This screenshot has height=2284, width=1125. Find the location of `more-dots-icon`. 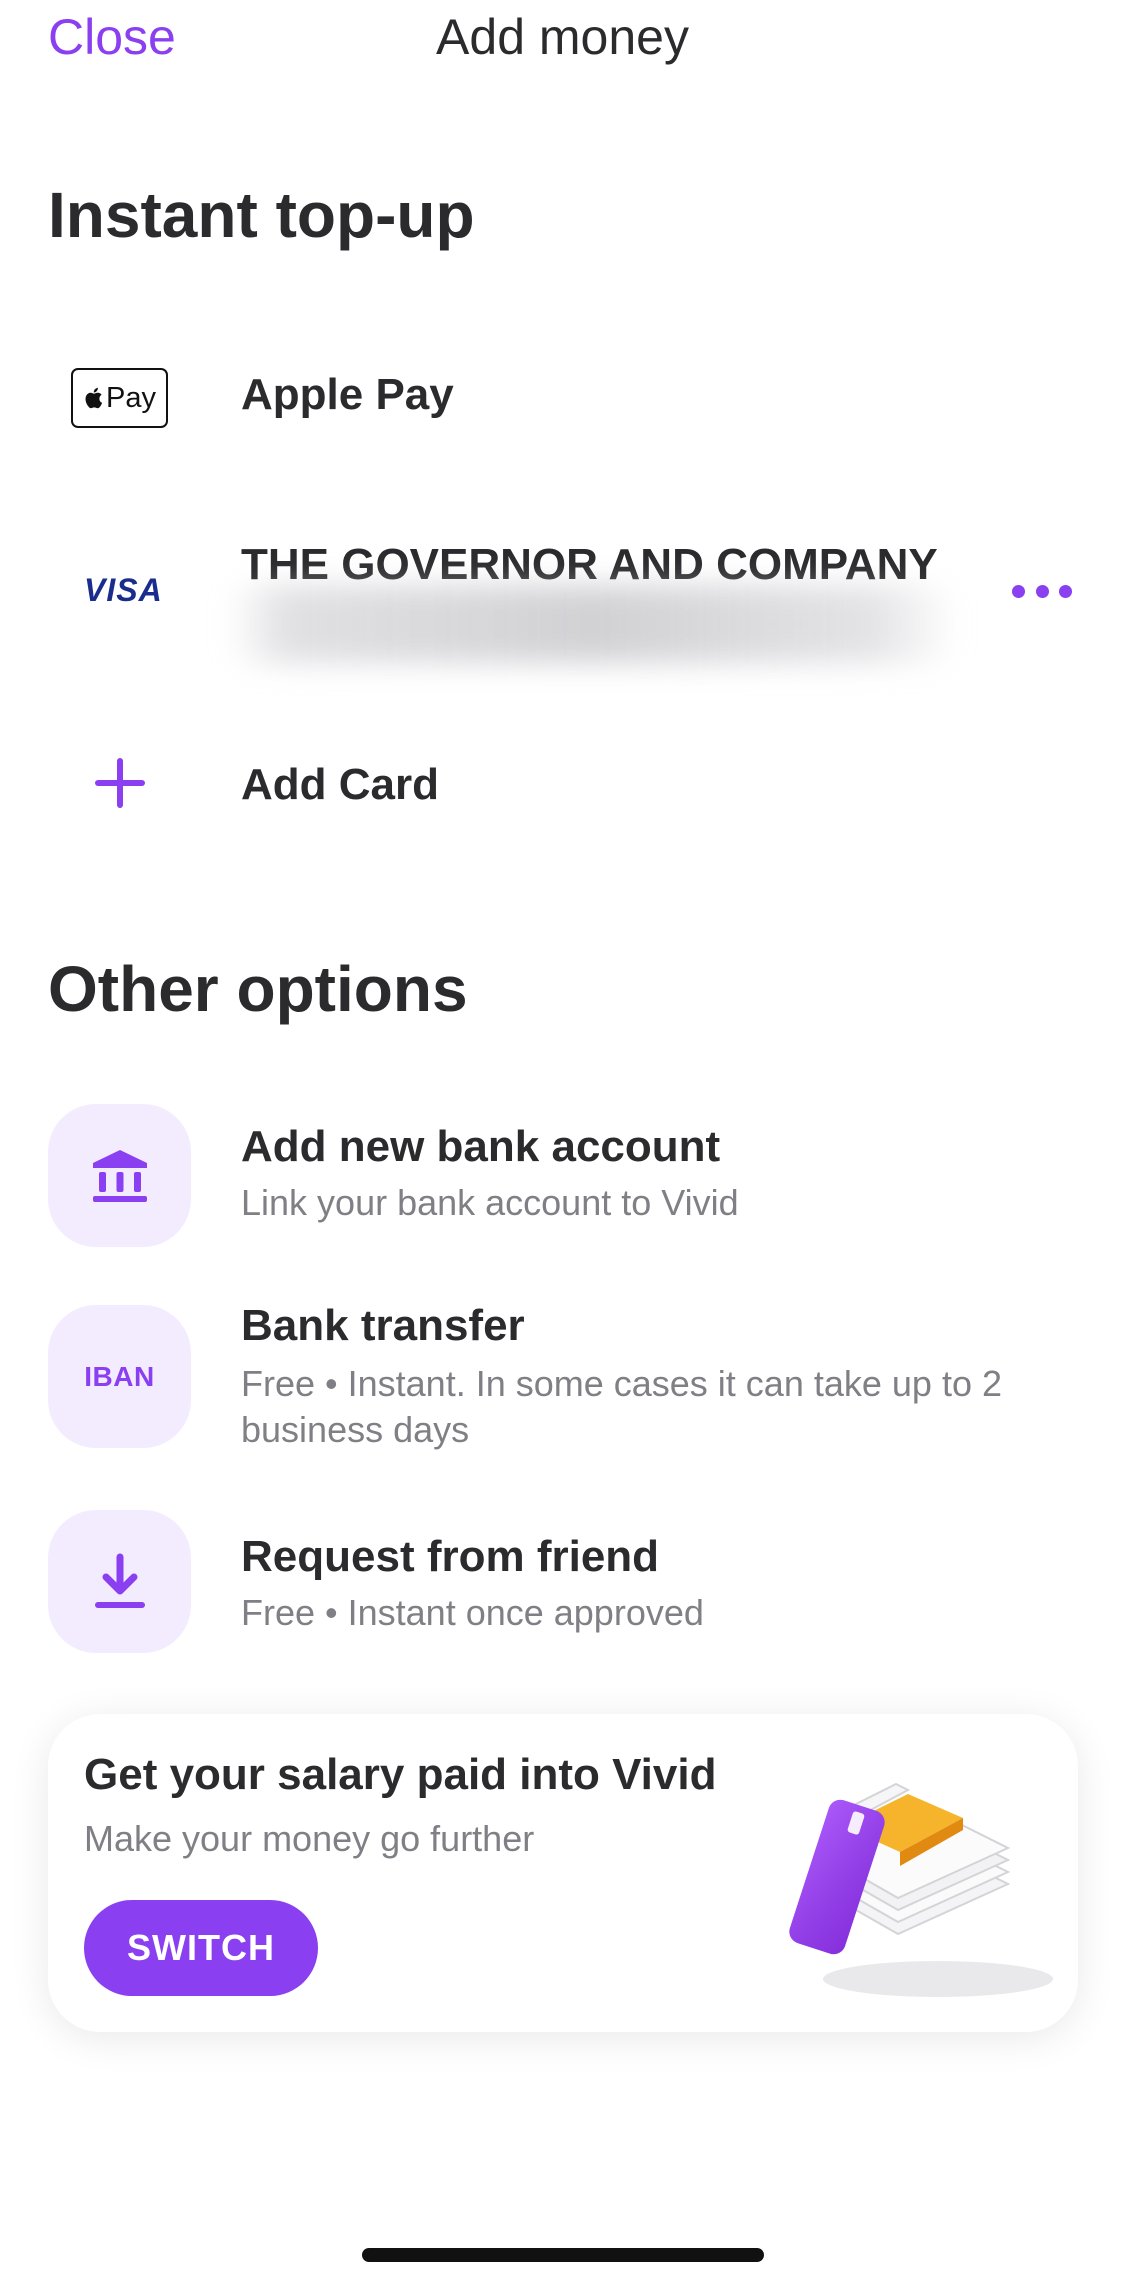

more-dots-icon is located at coordinates (1042, 591).